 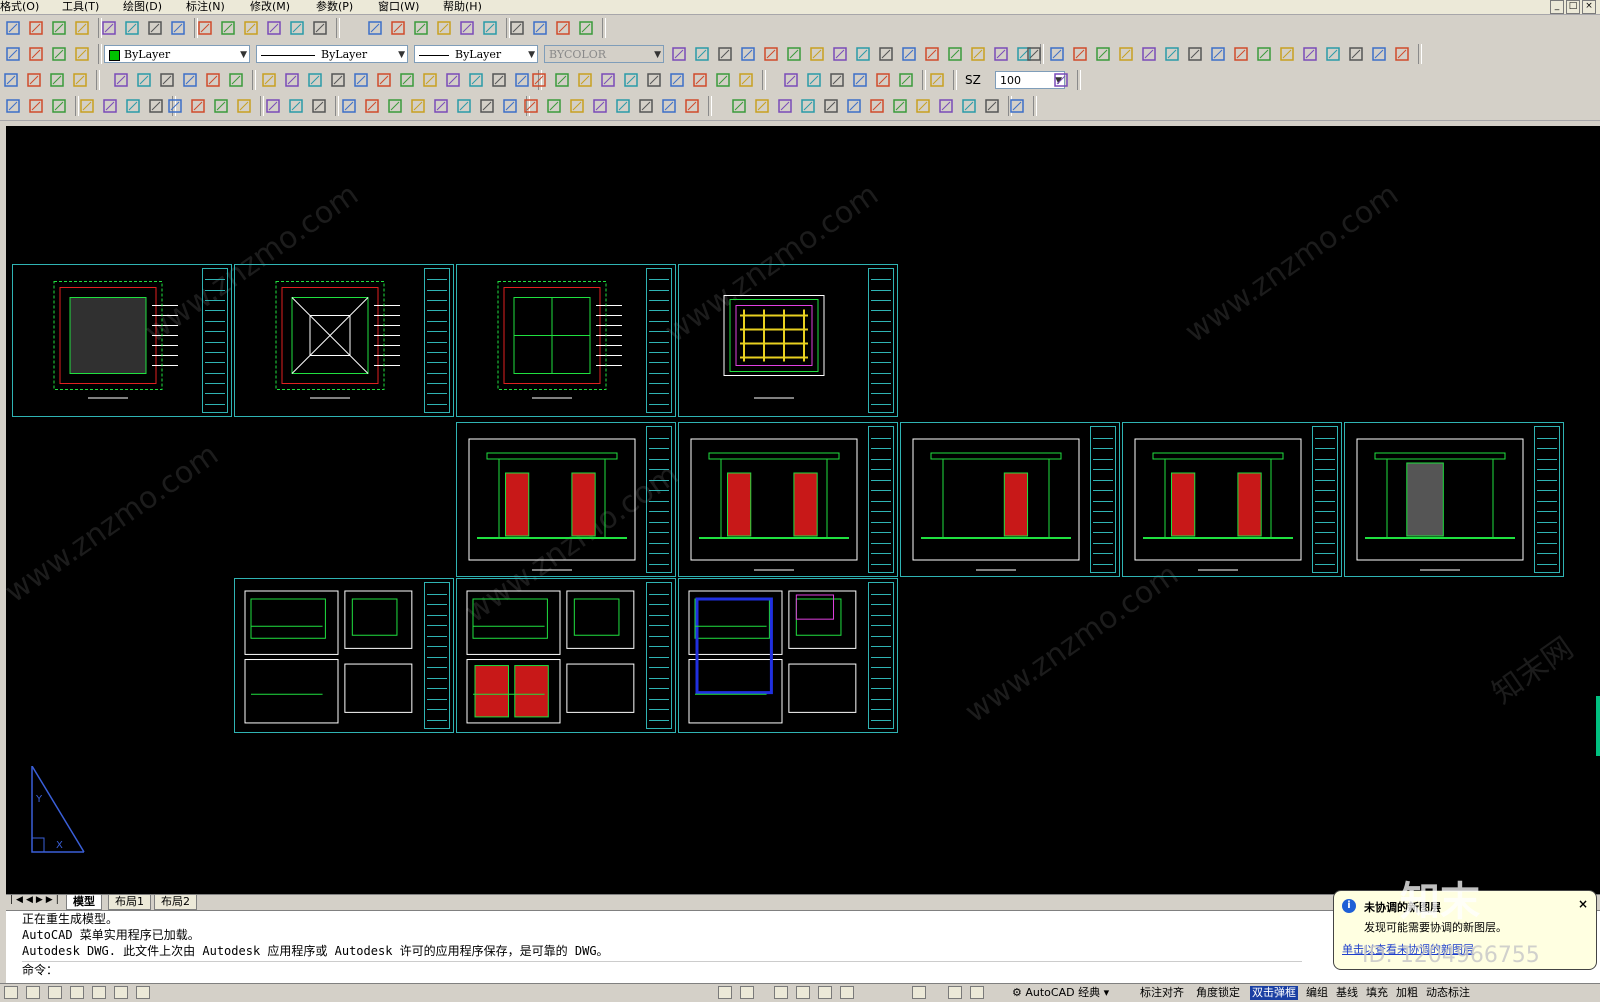 What do you see at coordinates (1573, 7) in the screenshot?
I see `restore-button: □` at bounding box center [1573, 7].